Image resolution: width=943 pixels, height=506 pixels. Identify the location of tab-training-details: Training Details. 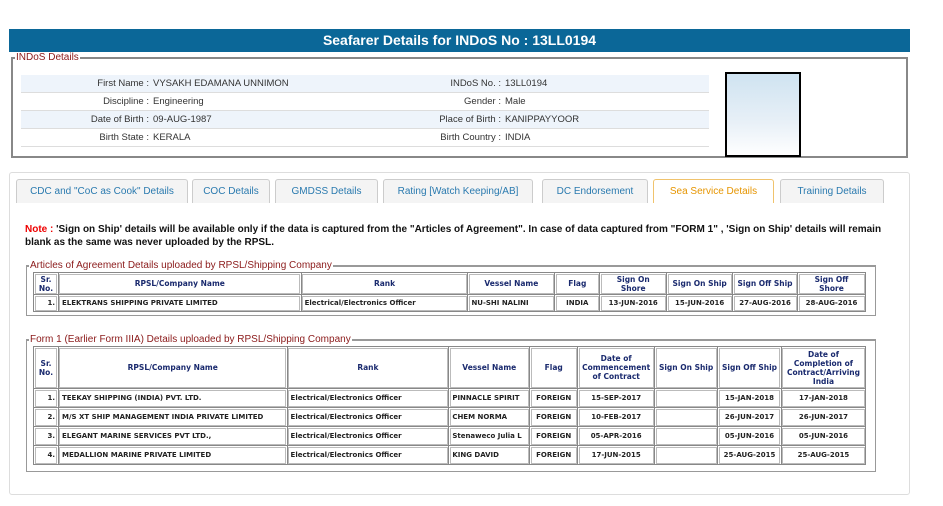
(832, 191).